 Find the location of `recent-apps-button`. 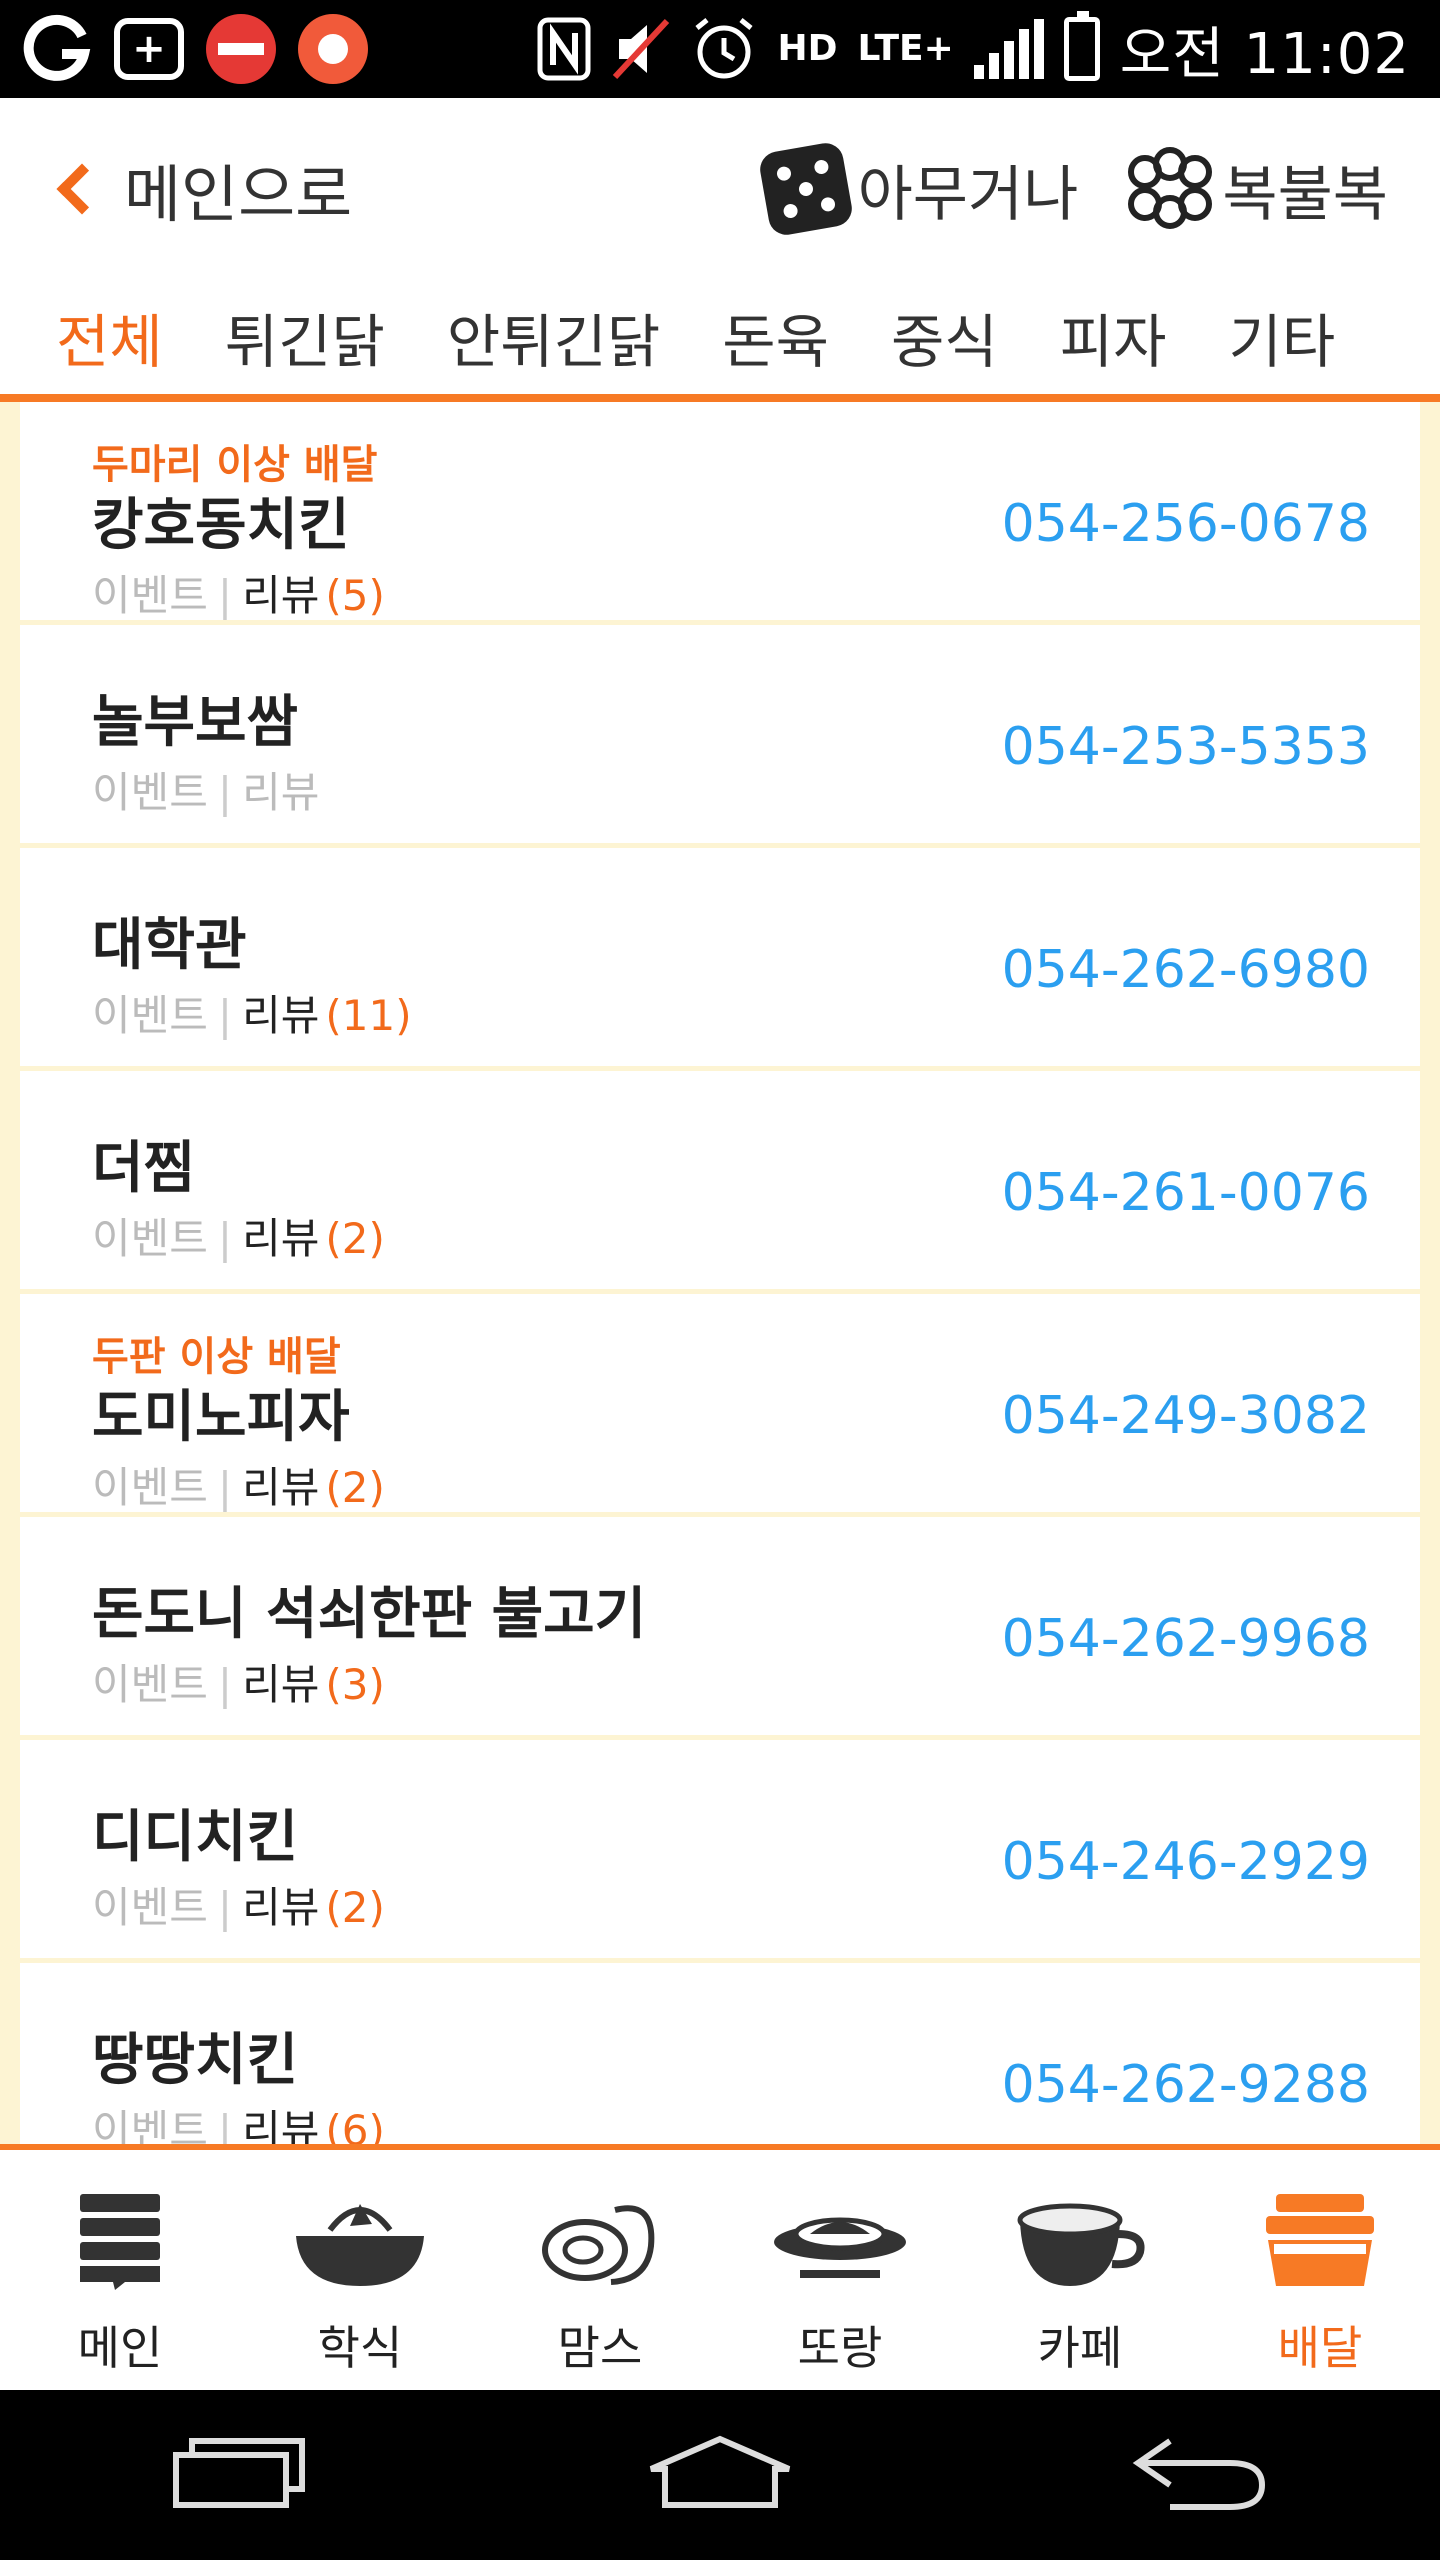

recent-apps-button is located at coordinates (240, 2475).